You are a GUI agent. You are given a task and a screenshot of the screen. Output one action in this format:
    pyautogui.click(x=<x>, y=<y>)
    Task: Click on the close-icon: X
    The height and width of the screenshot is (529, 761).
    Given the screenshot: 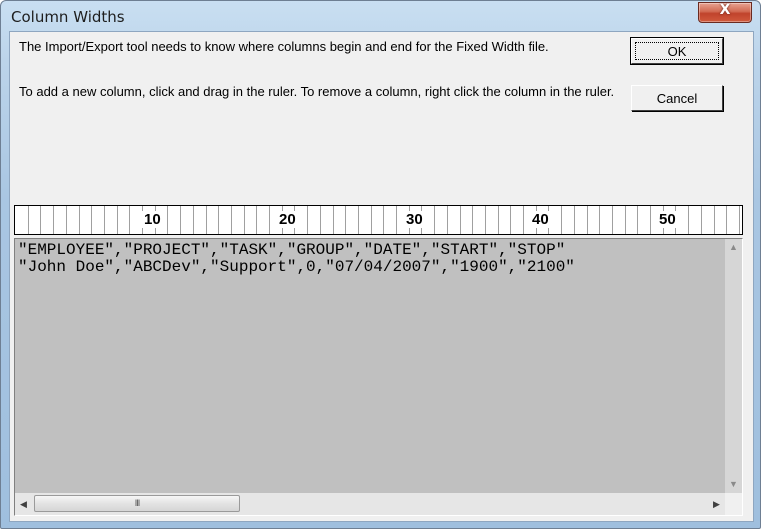 What is the action you would take?
    pyautogui.click(x=725, y=10)
    